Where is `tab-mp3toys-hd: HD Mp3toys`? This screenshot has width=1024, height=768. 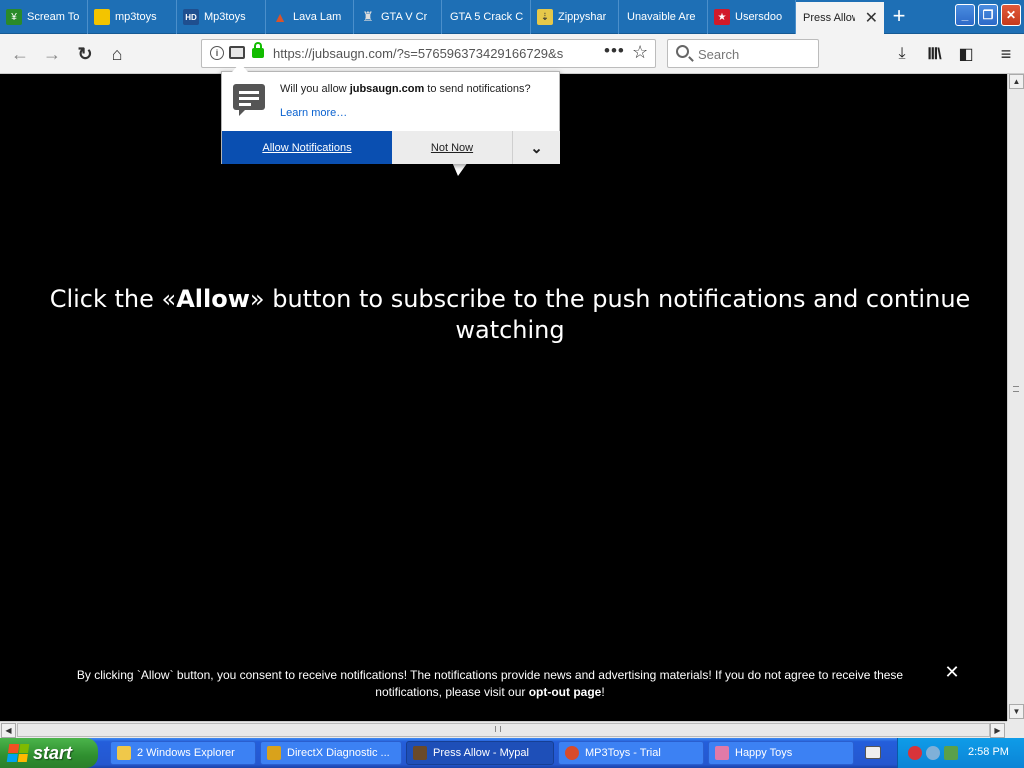 tab-mp3toys-hd: HD Mp3toys is located at coordinates (221, 17).